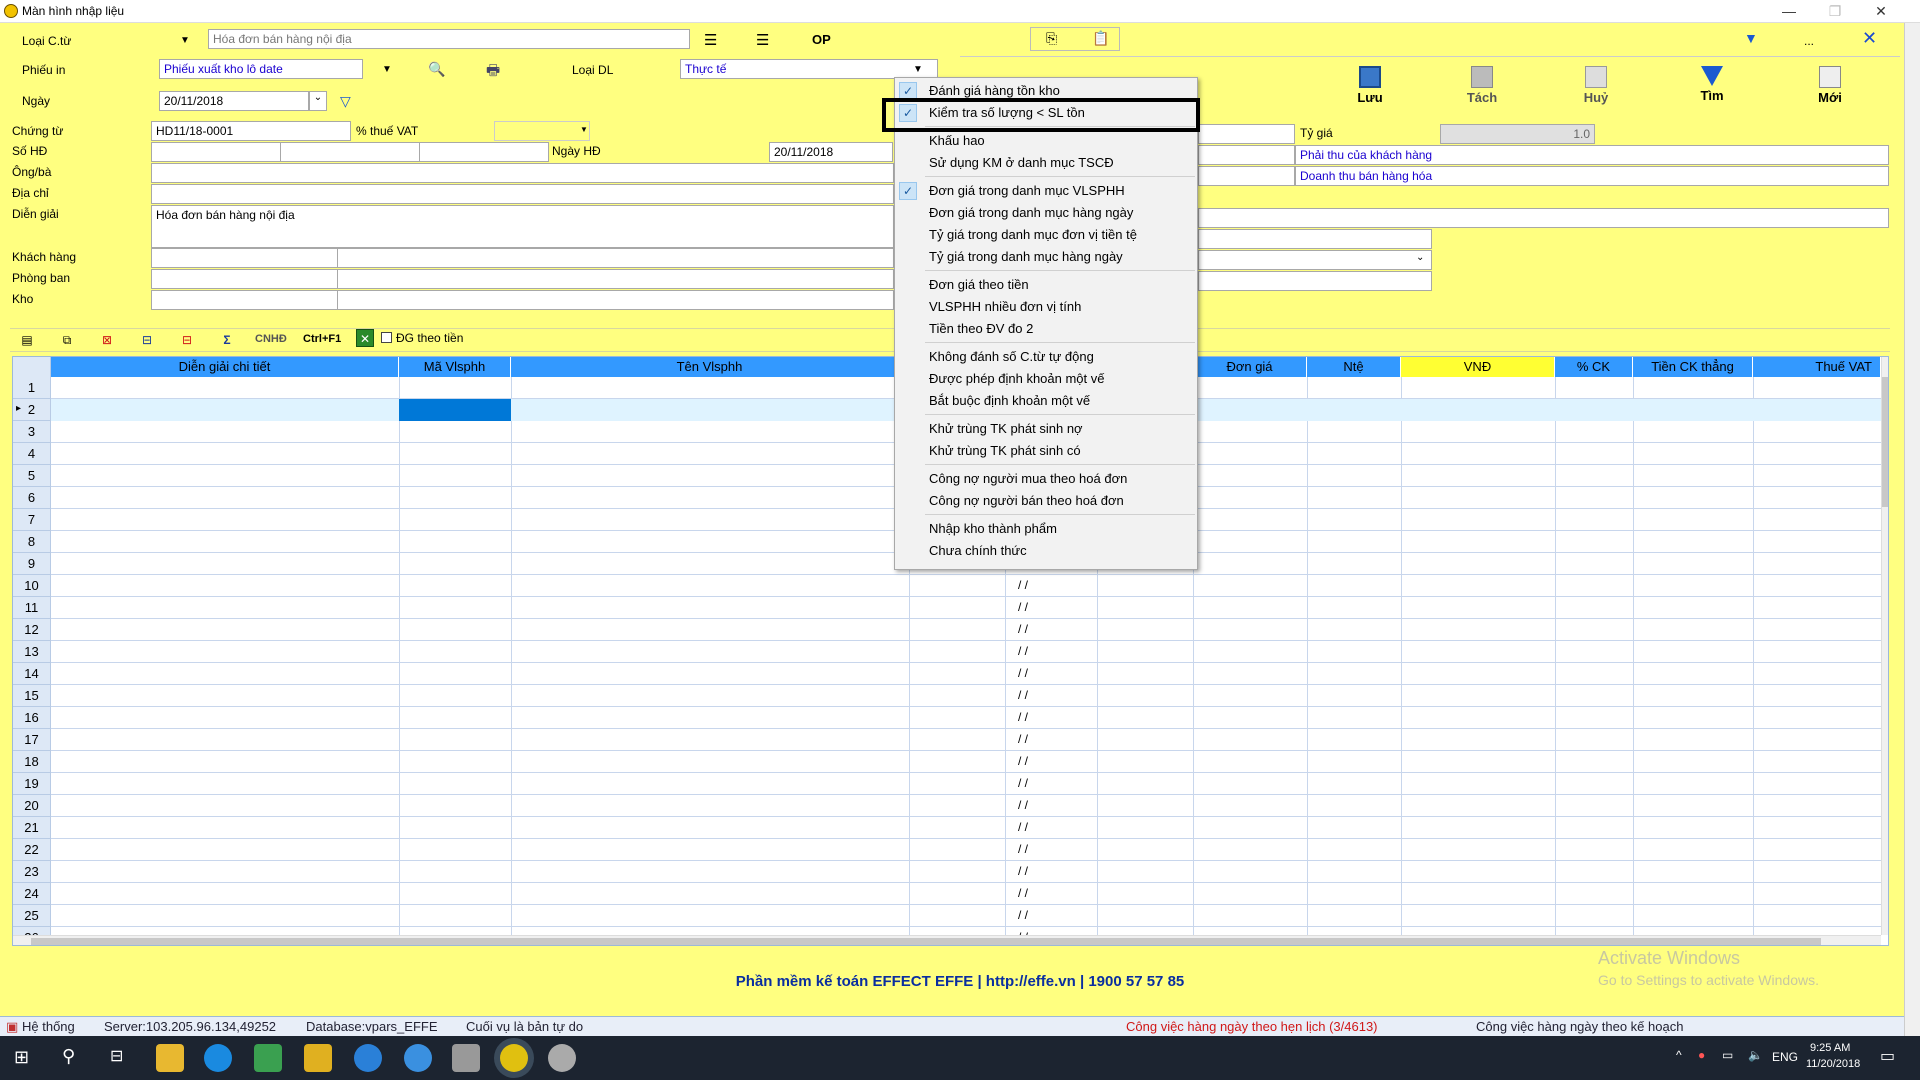  Describe the element at coordinates (365, 338) in the screenshot. I see `excel-icon: ✕` at that location.